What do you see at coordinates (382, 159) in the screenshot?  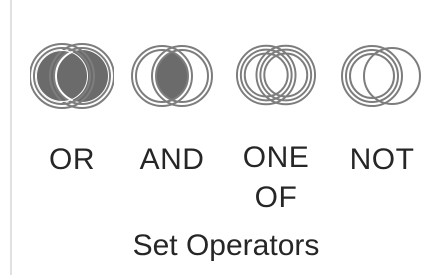 I see `not-label: NOT` at bounding box center [382, 159].